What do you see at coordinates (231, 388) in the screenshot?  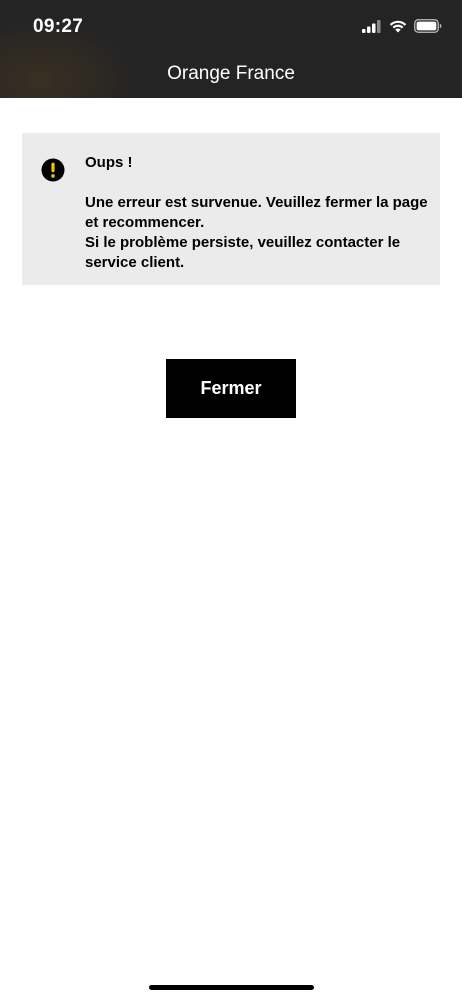 I see `close-button: Fermer` at bounding box center [231, 388].